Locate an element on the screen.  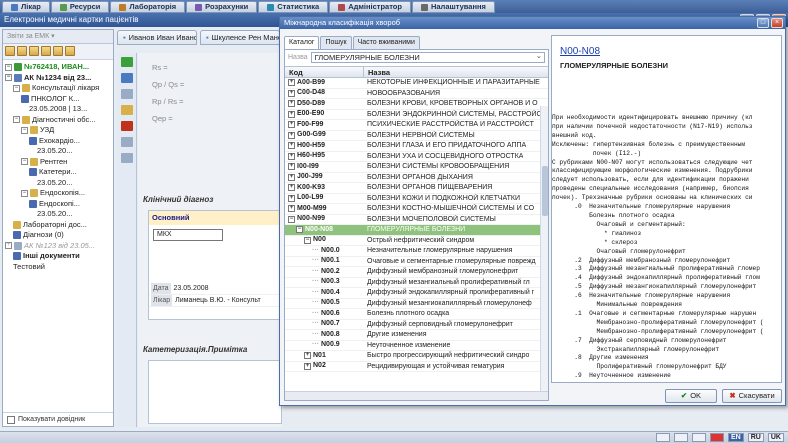
icd-row: − N00 Острый нефритический синдром is located at coordinates (416, 241).